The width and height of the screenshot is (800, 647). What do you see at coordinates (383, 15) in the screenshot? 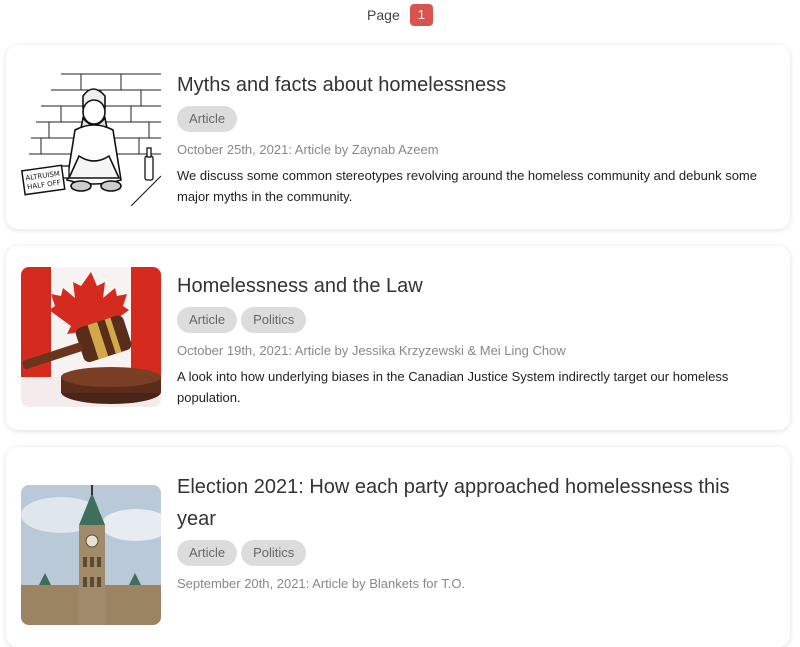
I see `page-label: Page` at bounding box center [383, 15].